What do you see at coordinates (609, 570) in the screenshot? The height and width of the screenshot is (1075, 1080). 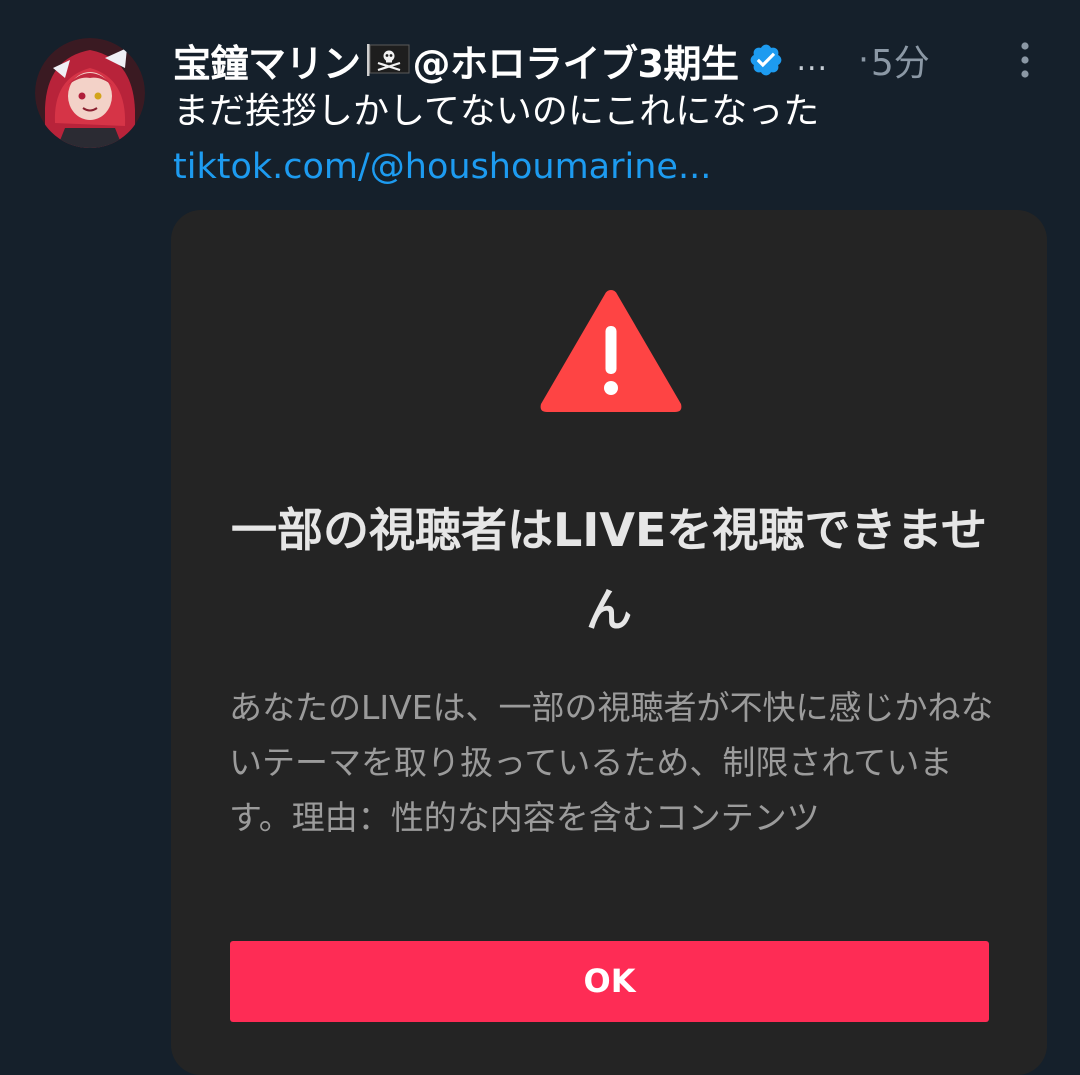 I see `dialog-title: 一部の視聴者はLIVEを視聴できません` at bounding box center [609, 570].